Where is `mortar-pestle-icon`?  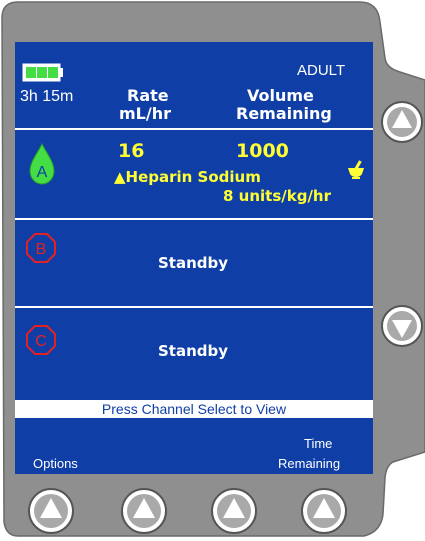
mortar-pestle-icon is located at coordinates (356, 169).